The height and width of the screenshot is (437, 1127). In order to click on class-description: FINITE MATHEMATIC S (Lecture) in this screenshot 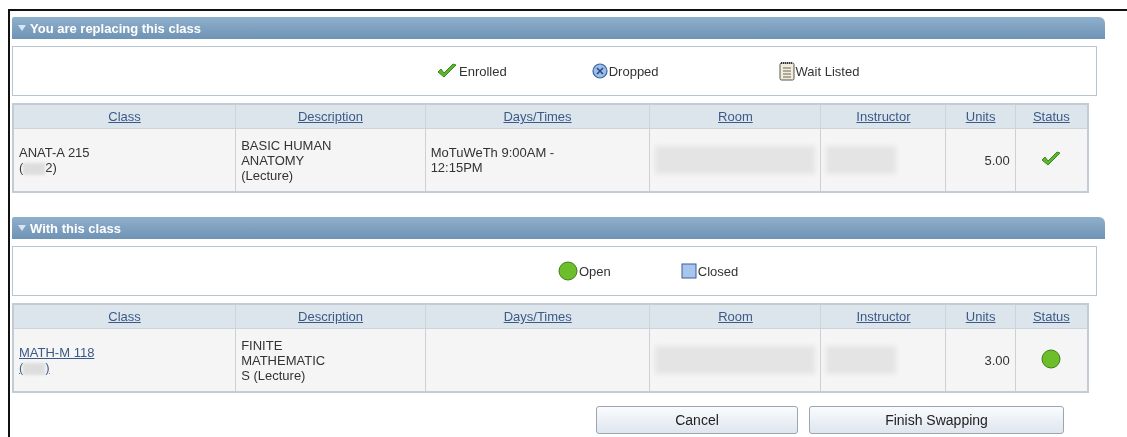, I will do `click(283, 360)`.